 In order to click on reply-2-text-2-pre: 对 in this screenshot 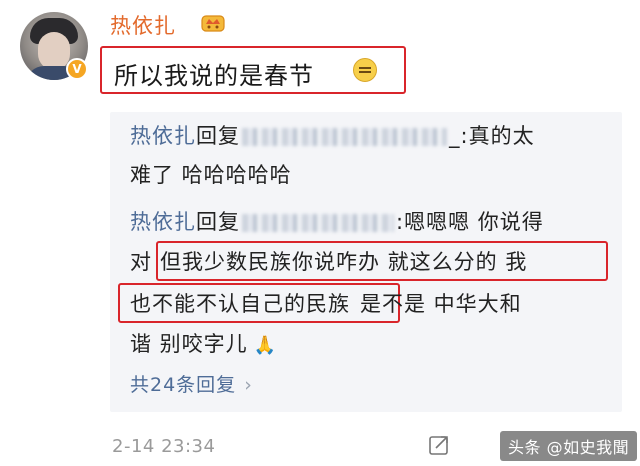, I will do `click(141, 262)`.